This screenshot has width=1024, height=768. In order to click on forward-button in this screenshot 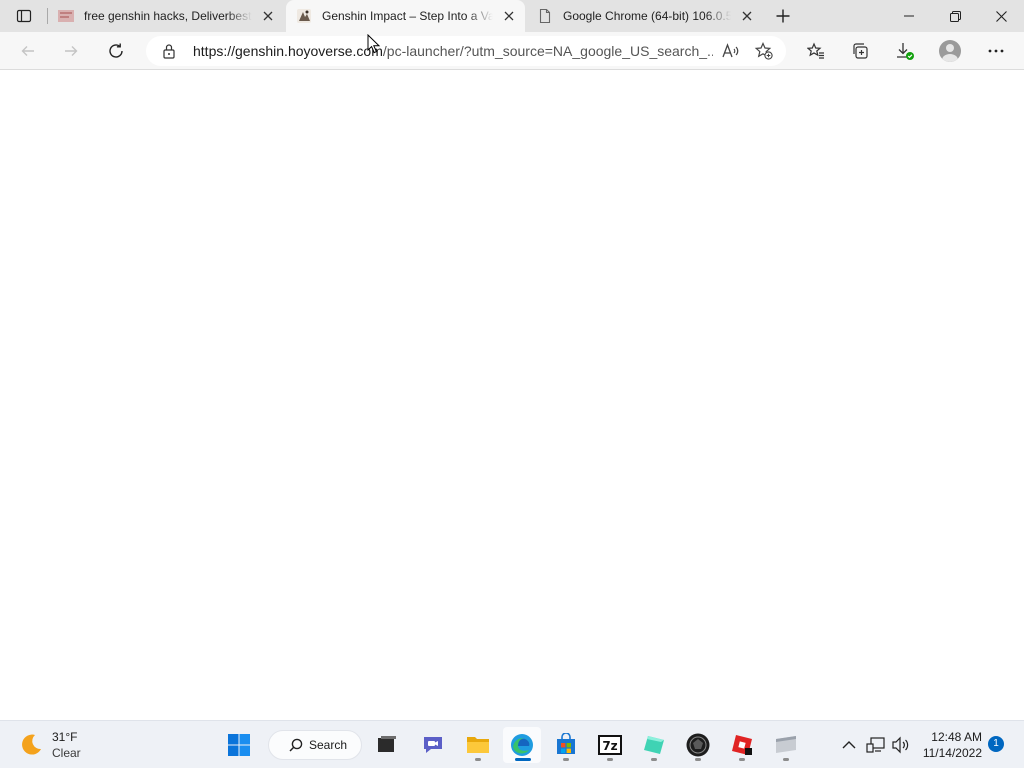, I will do `click(71, 51)`.